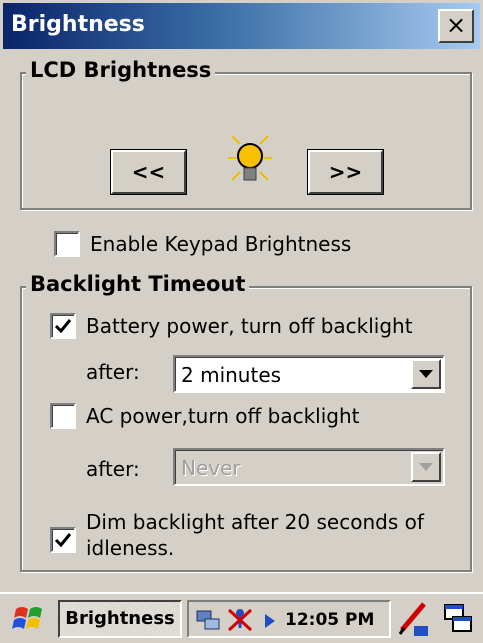 Image resolution: width=483 pixels, height=643 pixels. I want to click on dim-backlight-checkbox, so click(63, 540).